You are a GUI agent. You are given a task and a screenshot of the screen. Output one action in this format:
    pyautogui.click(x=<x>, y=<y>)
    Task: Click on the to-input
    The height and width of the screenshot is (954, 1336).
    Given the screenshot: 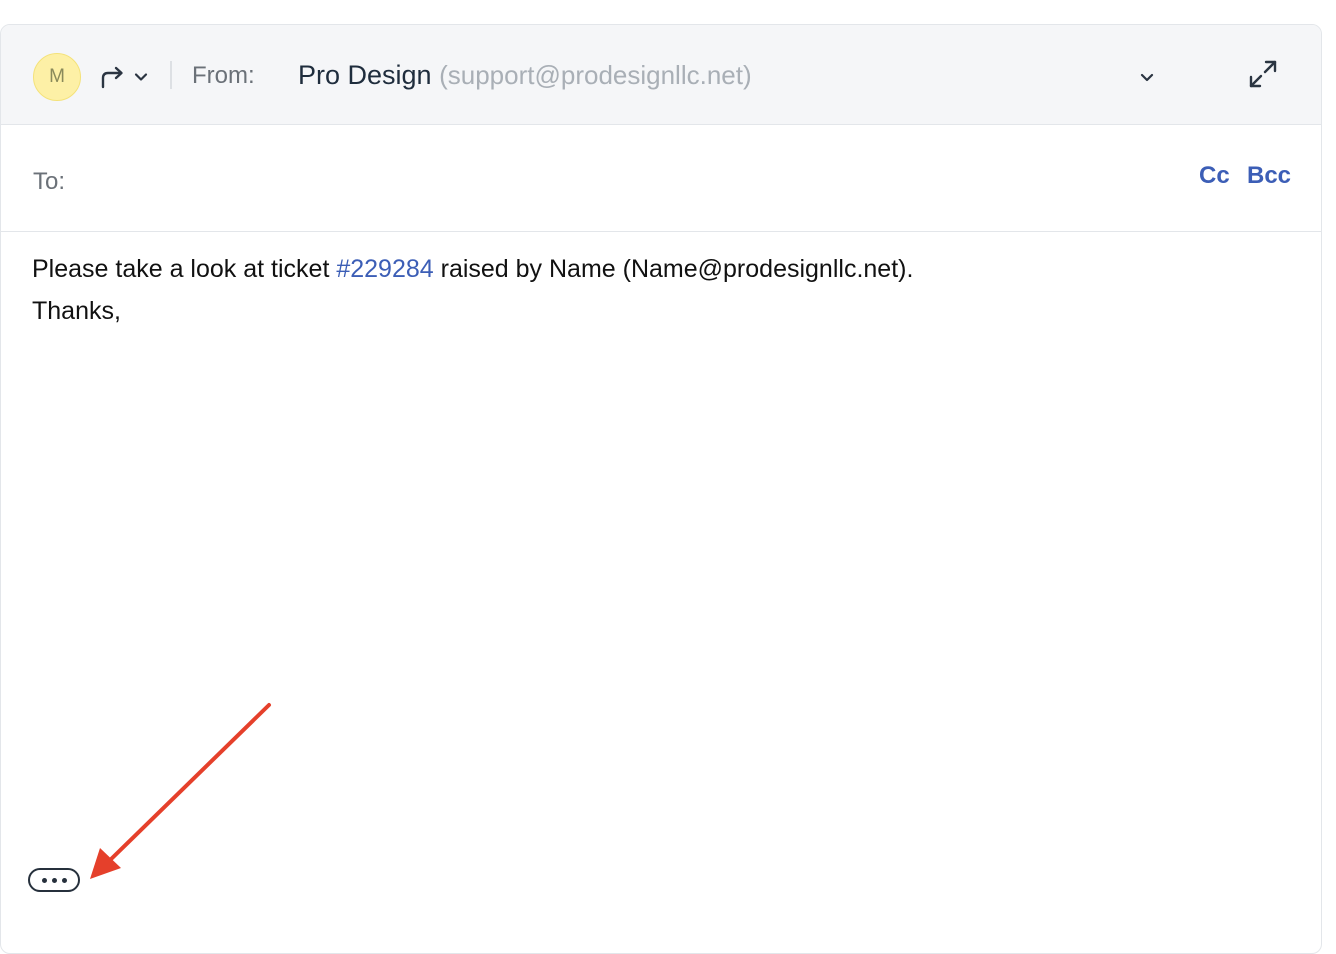 What is the action you would take?
    pyautogui.click(x=625, y=182)
    